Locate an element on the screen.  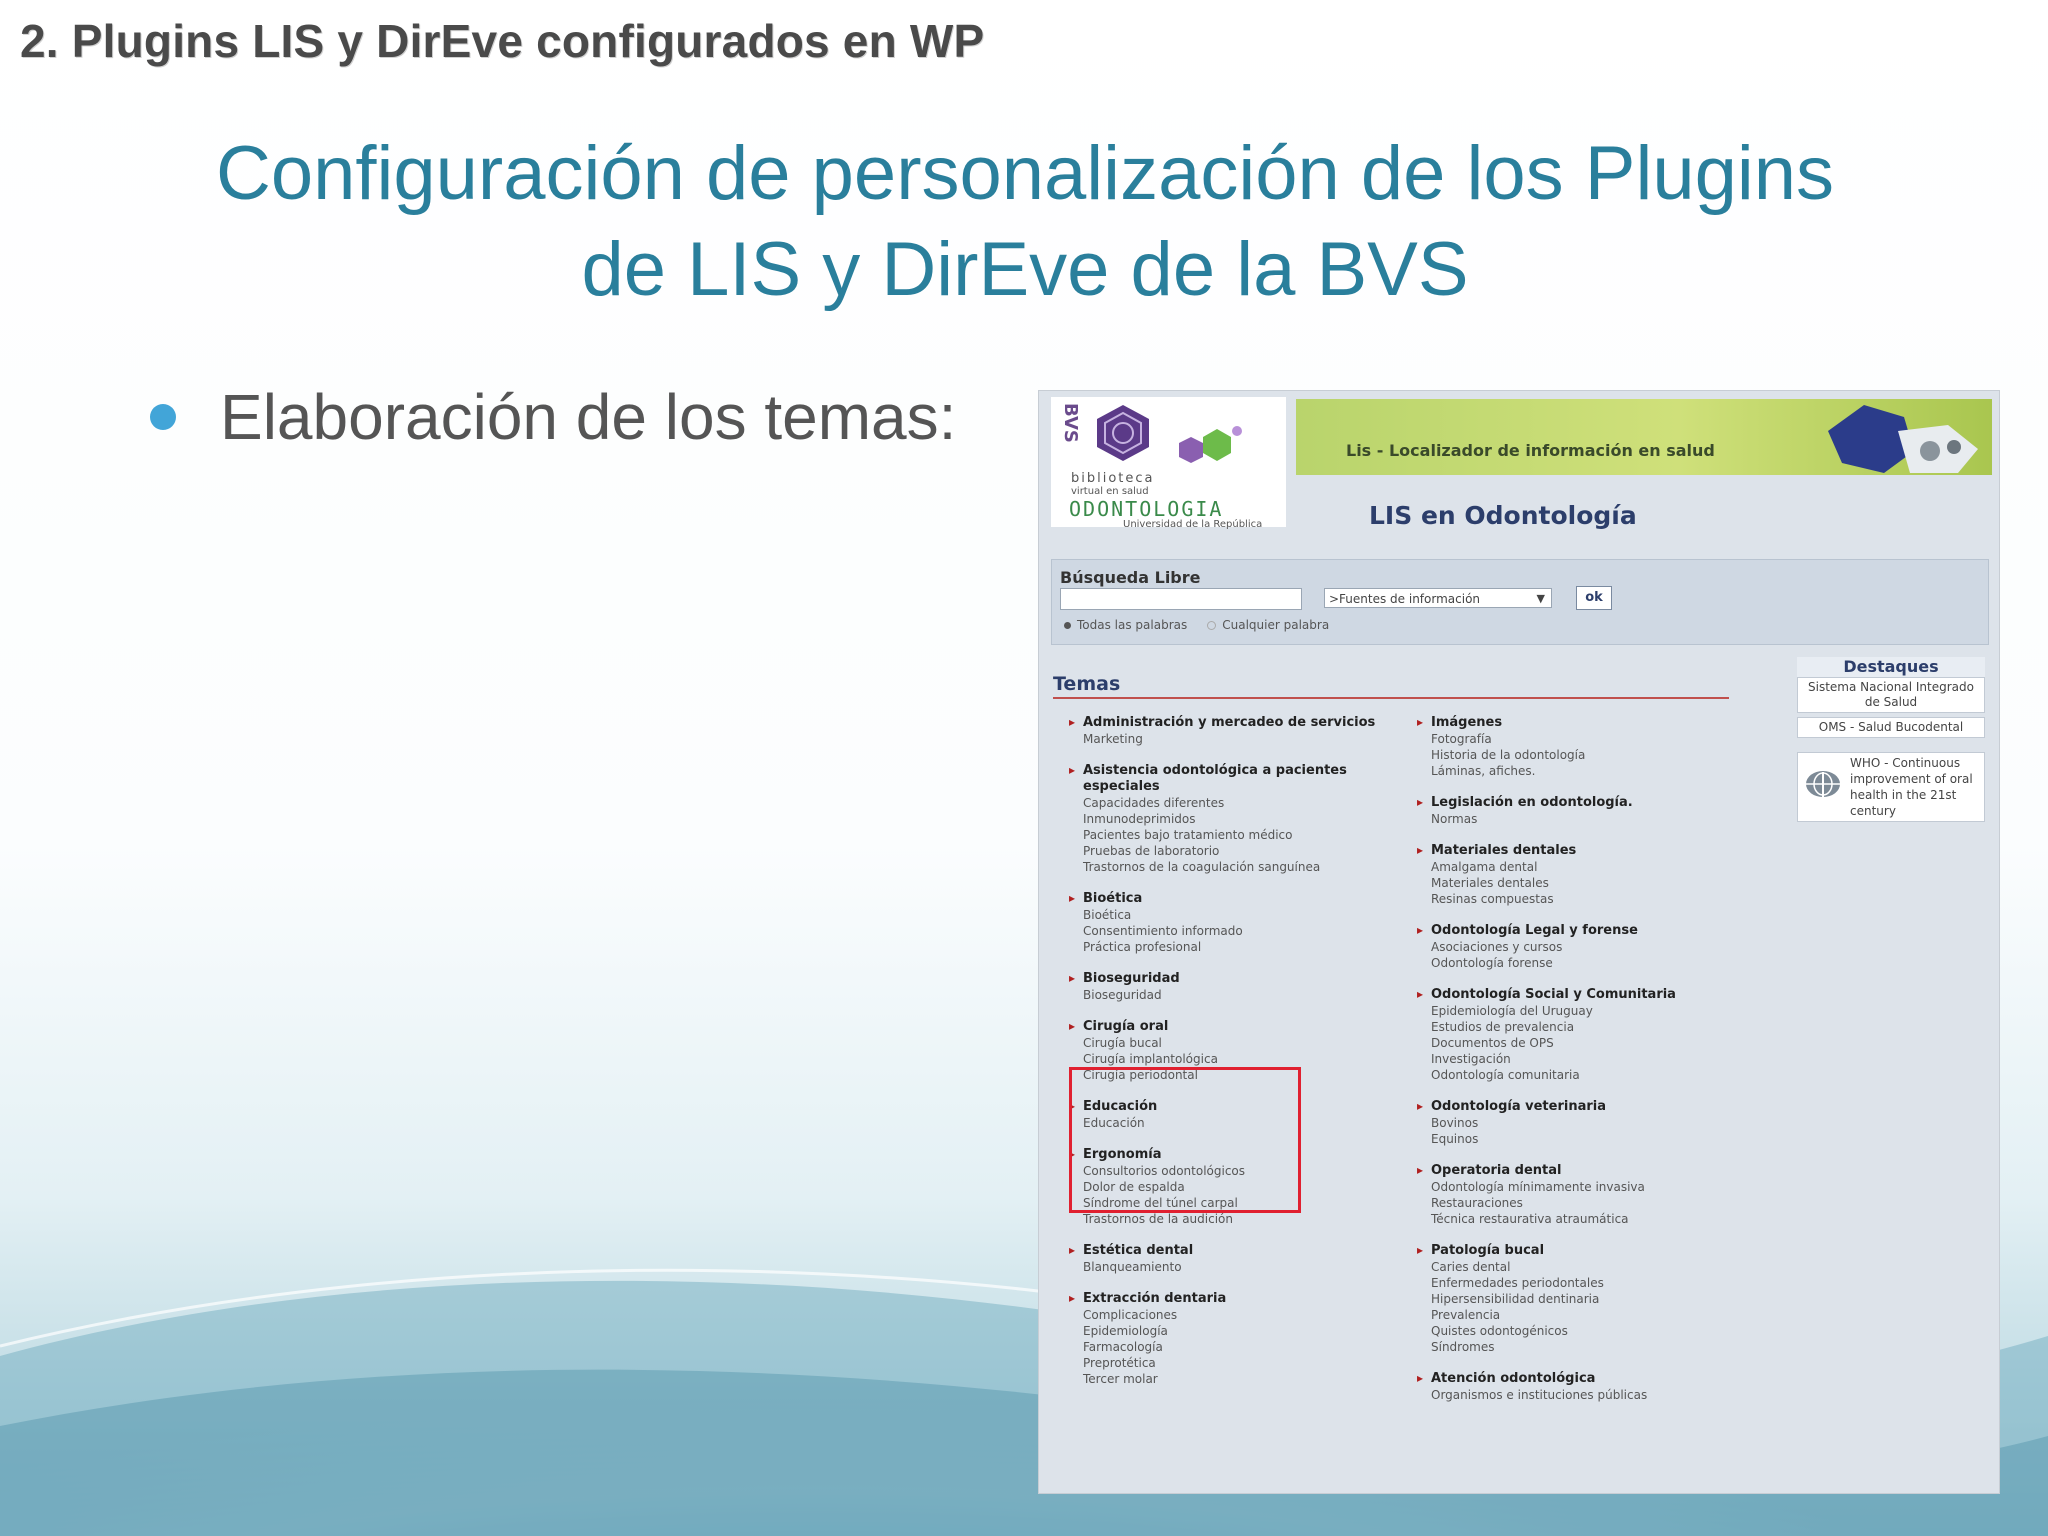
subtopic-link: Bovinos is located at coordinates (1581, 1123).